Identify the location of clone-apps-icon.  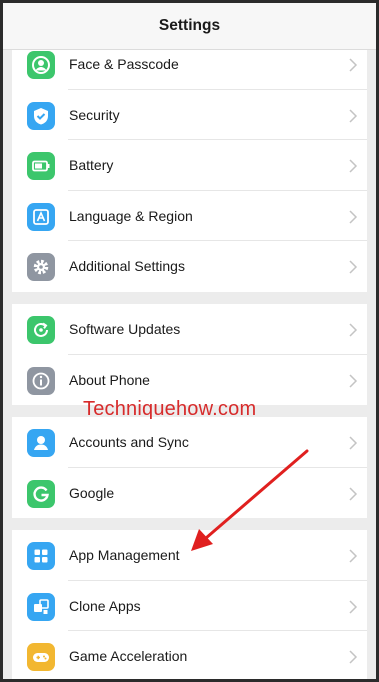
(41, 606).